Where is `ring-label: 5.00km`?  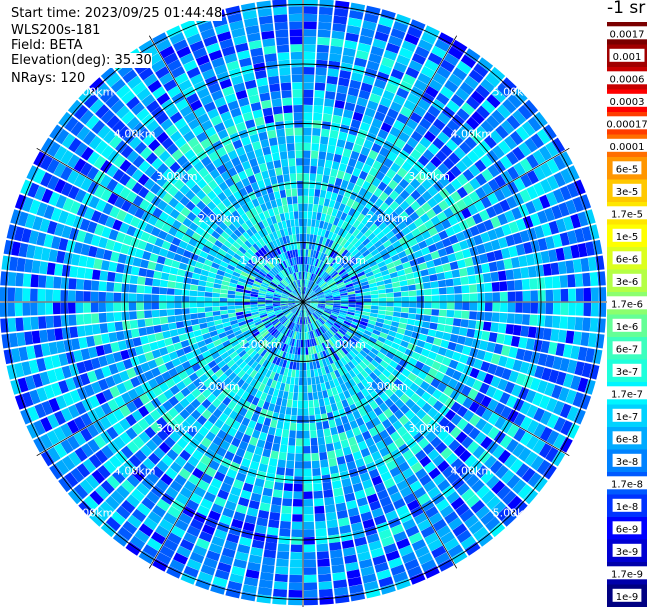
ring-label: 5.00km is located at coordinates (93, 512).